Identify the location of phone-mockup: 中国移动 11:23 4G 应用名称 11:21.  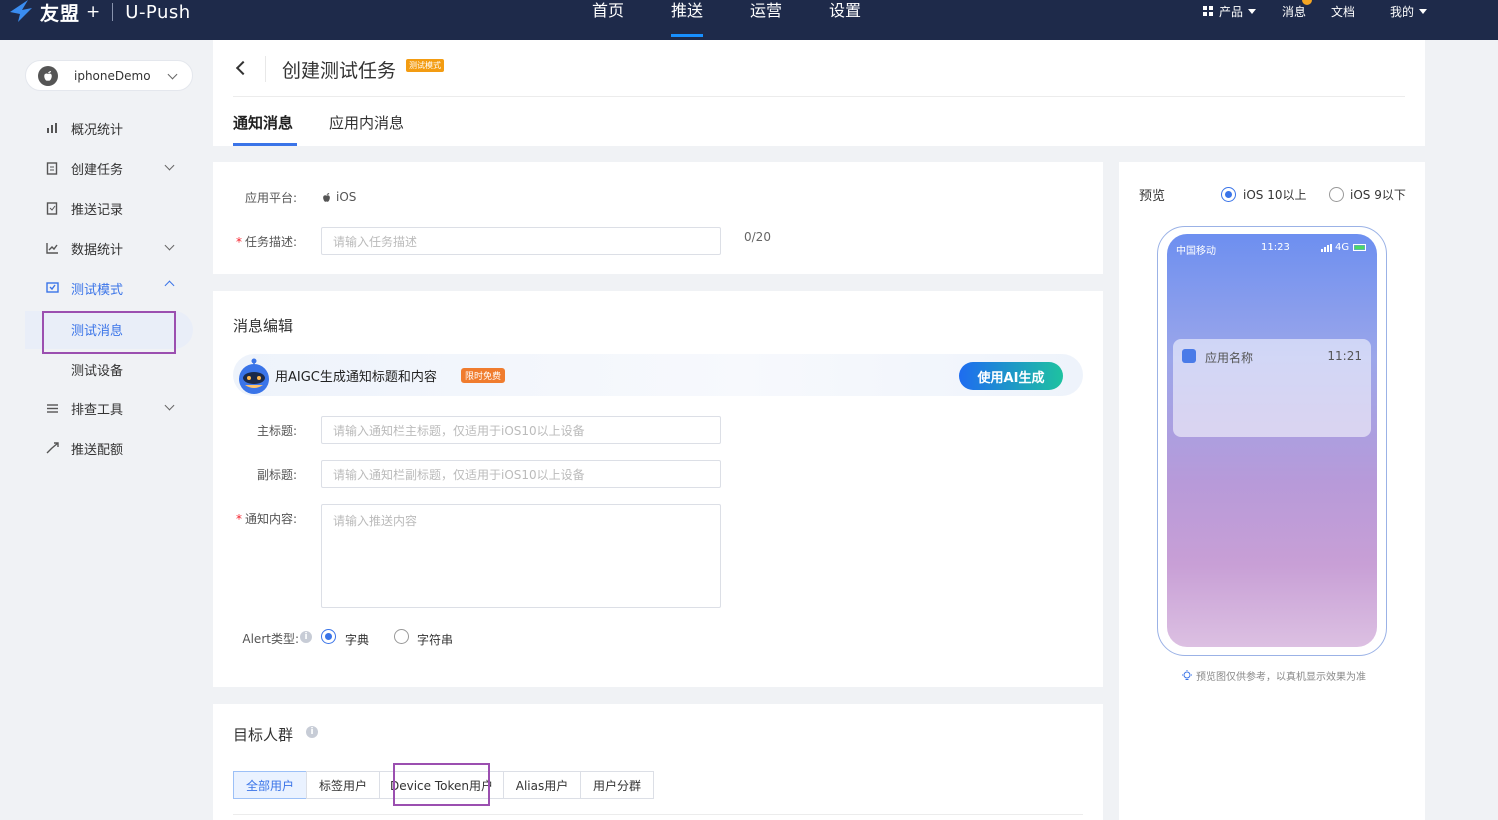
(1272, 441).